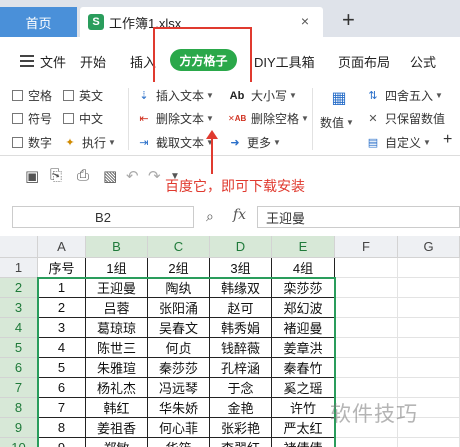  What do you see at coordinates (175, 142) in the screenshot?
I see `extract-text-button: ⇥ 截取文本 ▼` at bounding box center [175, 142].